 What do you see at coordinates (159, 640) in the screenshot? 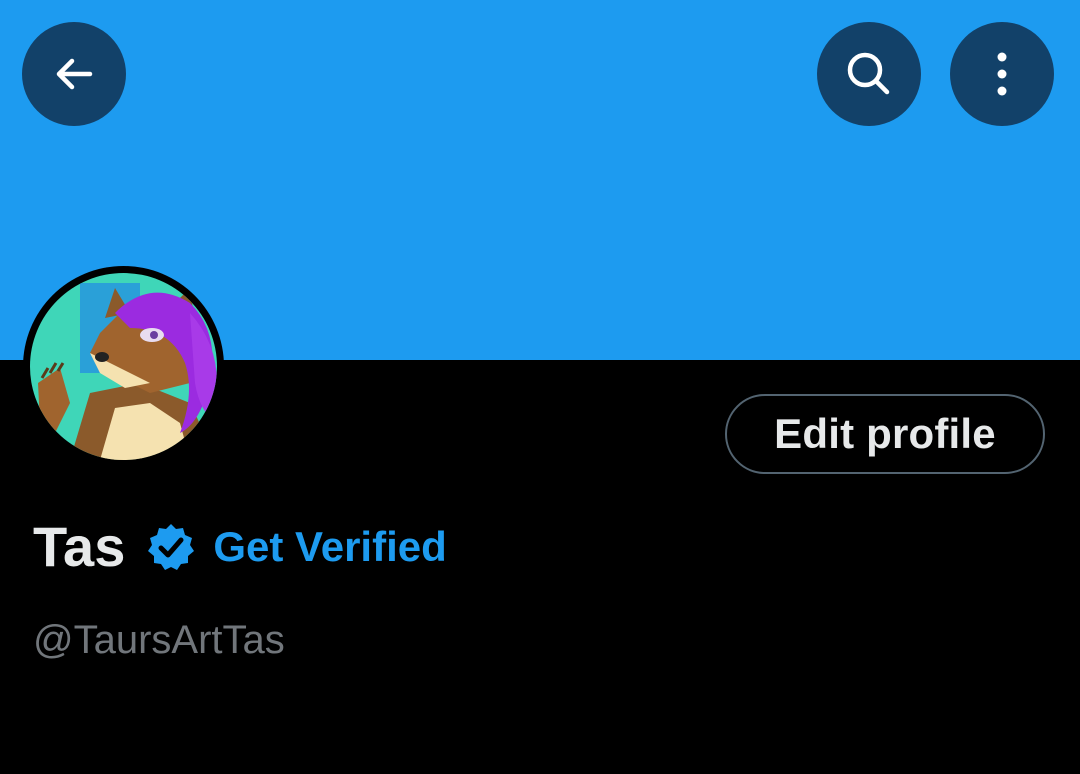
I see `user-handle: @TaursArtTas` at bounding box center [159, 640].